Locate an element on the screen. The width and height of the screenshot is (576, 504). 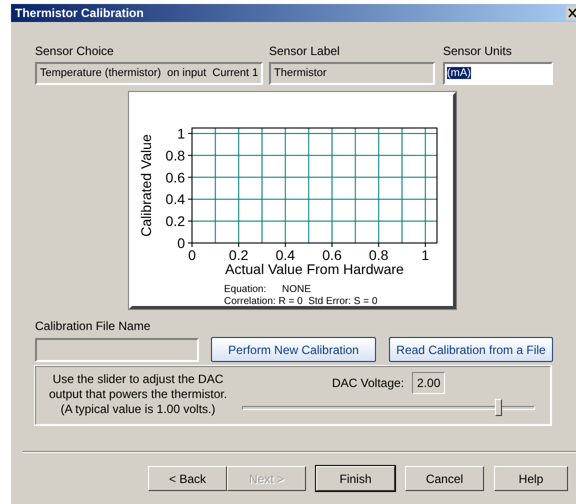
x-tick-label: 0.8 is located at coordinates (378, 255).